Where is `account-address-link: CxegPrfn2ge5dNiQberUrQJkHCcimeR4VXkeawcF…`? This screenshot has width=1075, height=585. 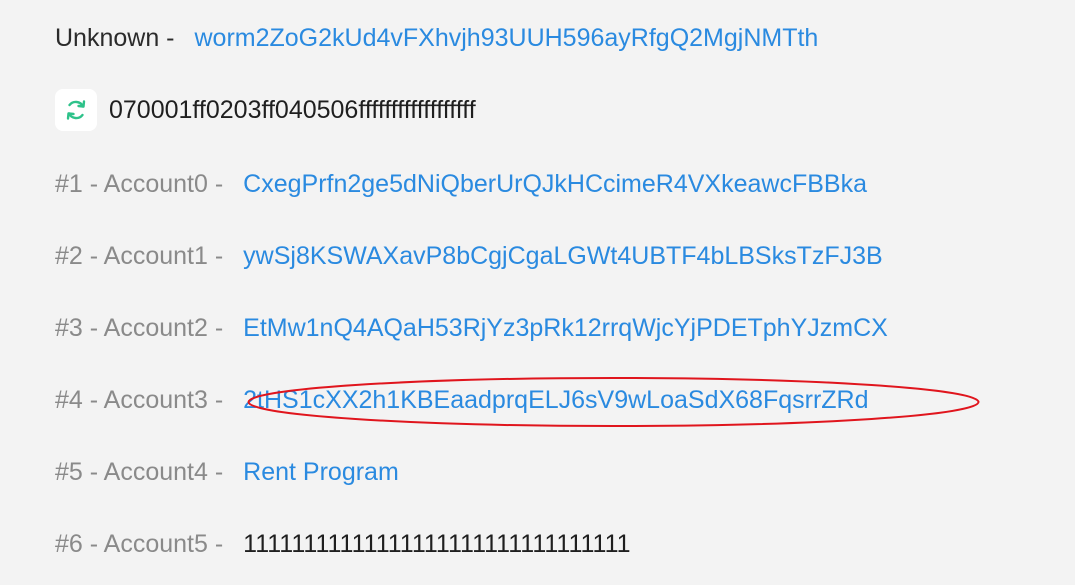 account-address-link: CxegPrfn2ge5dNiQberUrQJkHCcimeR4VXkeawcF… is located at coordinates (555, 184).